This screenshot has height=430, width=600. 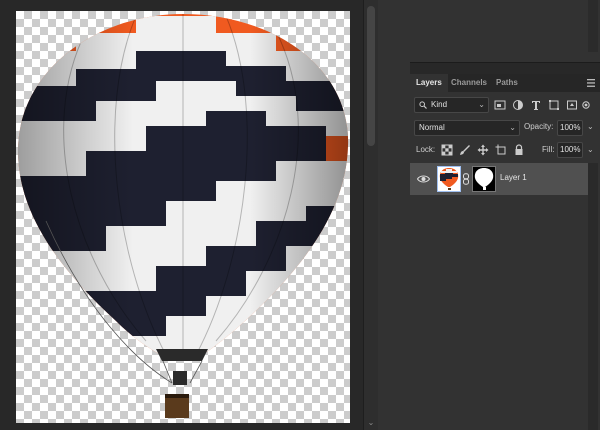 What do you see at coordinates (500, 105) in the screenshot?
I see `pixel-filter-icon` at bounding box center [500, 105].